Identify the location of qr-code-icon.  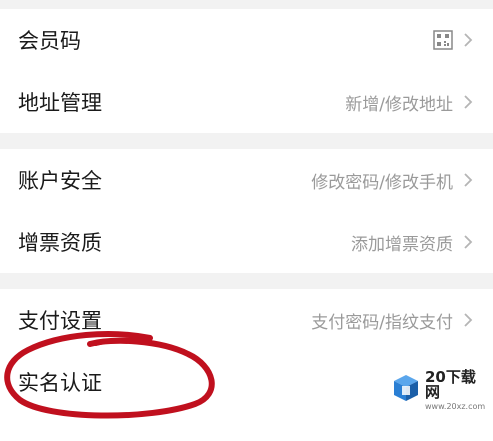
(443, 40).